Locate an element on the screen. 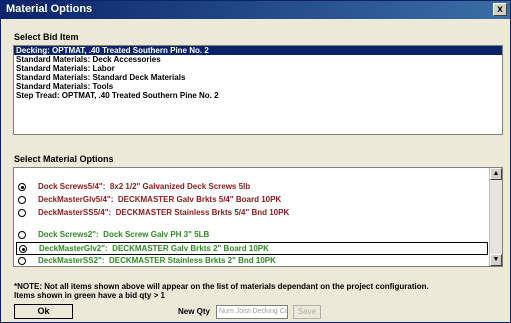  material-option-description: DECKMASTER Stainless Brkts 5/4" Bnd 10PK is located at coordinates (202, 212).